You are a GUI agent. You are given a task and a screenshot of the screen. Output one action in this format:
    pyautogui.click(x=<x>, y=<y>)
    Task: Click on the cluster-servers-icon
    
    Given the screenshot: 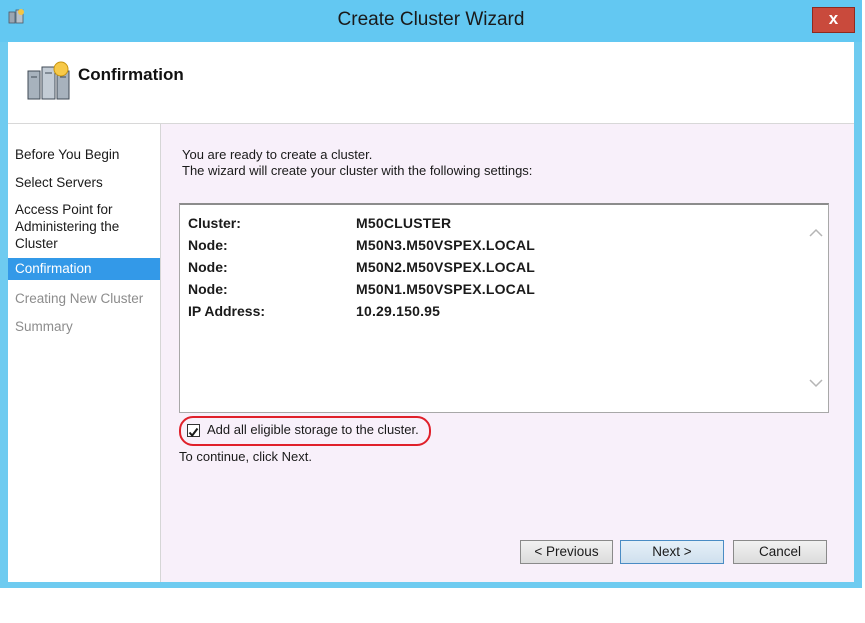 What is the action you would take?
    pyautogui.click(x=48, y=80)
    